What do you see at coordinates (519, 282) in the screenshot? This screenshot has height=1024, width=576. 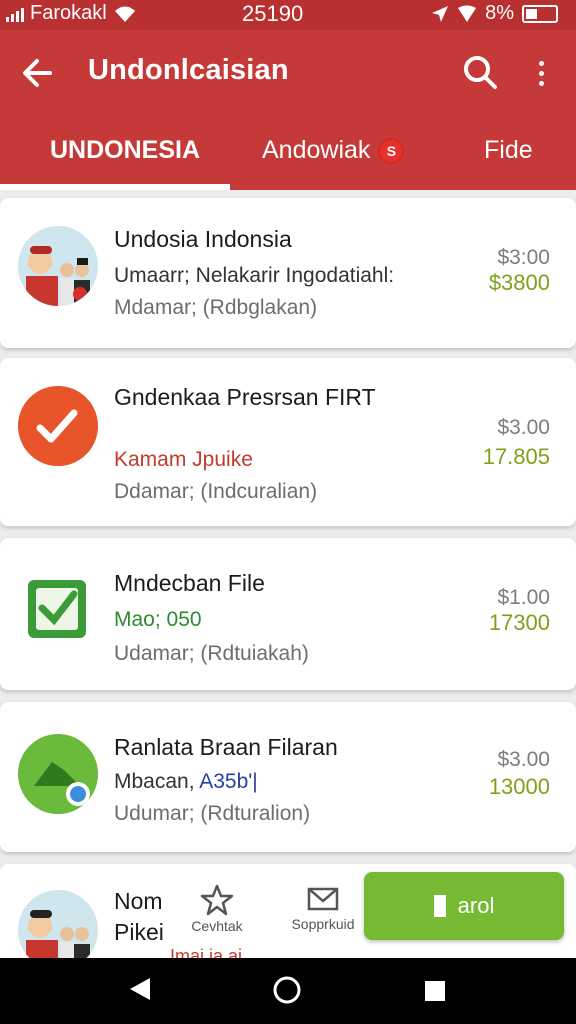 I see `item-amount: $3800` at bounding box center [519, 282].